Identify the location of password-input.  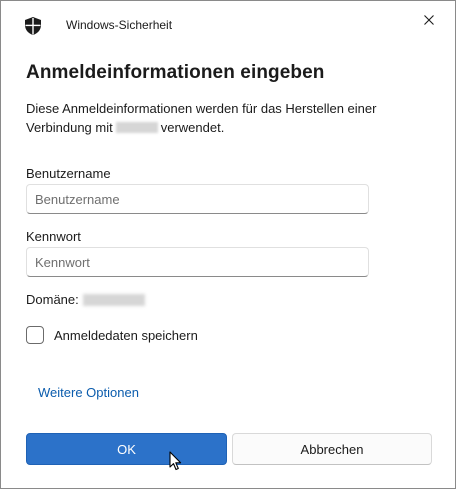
(197, 262).